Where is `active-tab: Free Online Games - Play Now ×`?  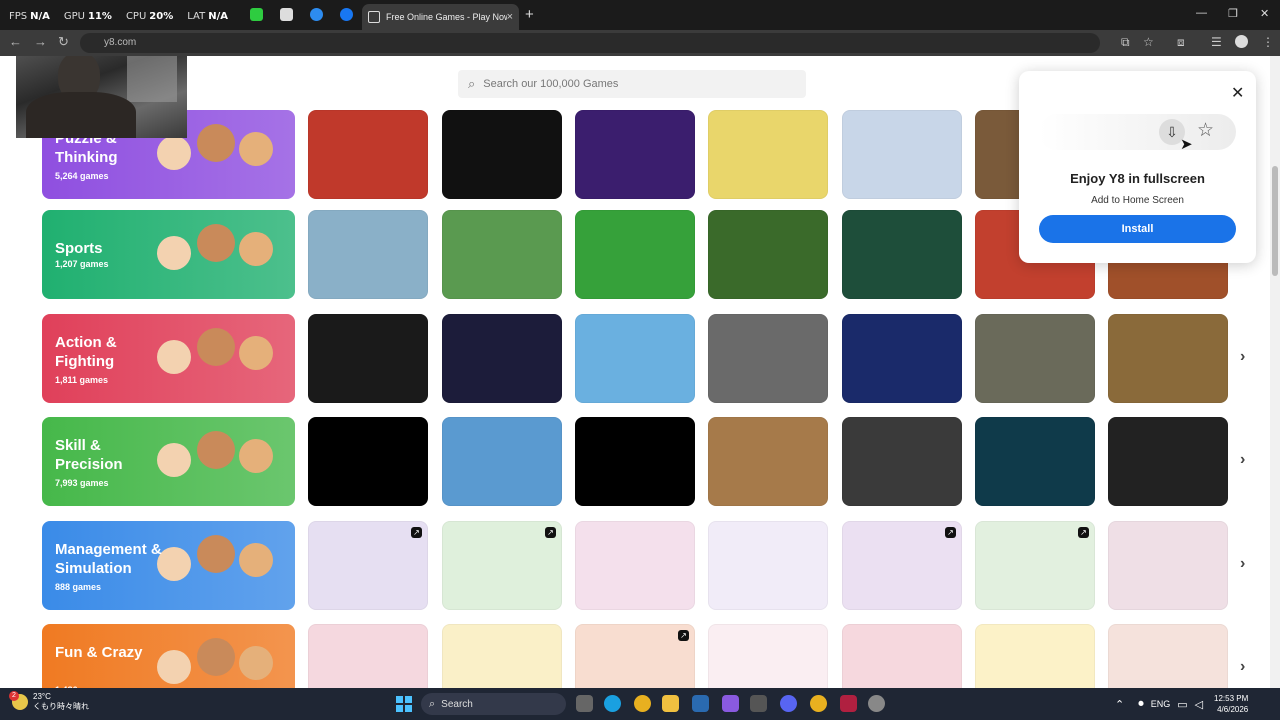
active-tab: Free Online Games - Play Now × is located at coordinates (440, 17).